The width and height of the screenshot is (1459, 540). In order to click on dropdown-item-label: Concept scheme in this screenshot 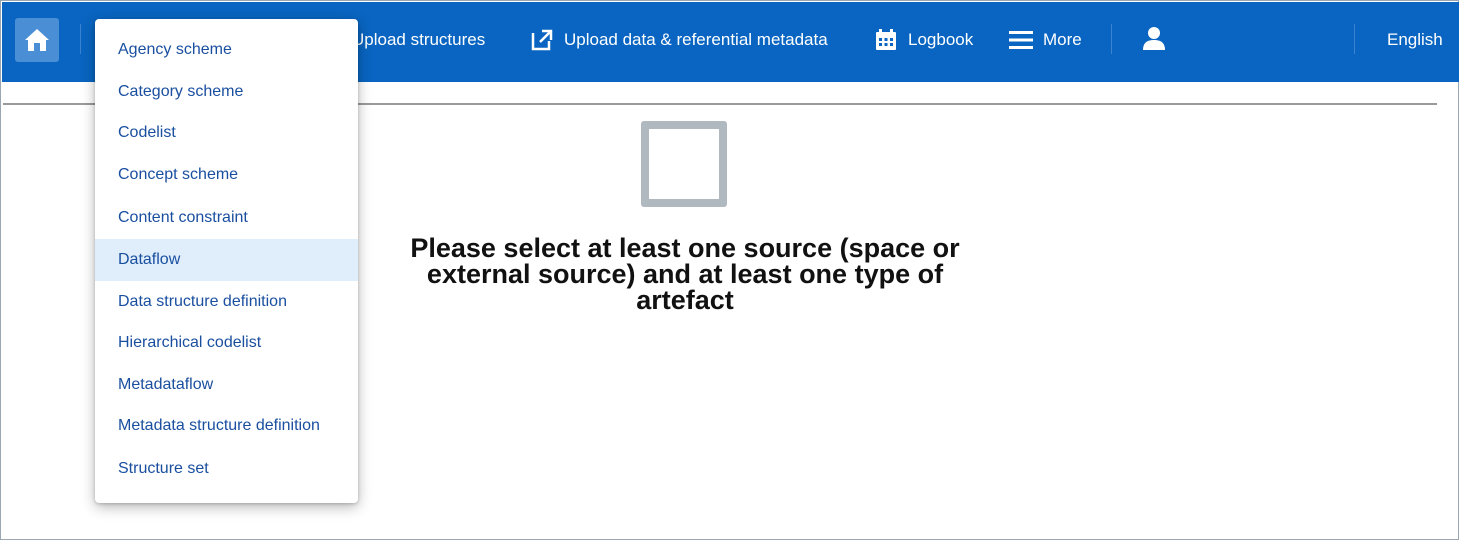, I will do `click(178, 174)`.